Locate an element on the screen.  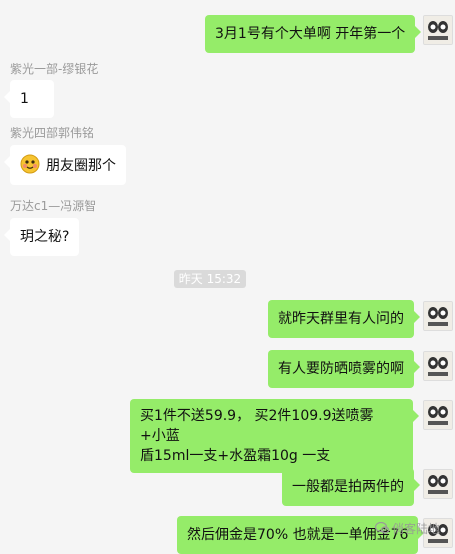
message-text: 朋友圈那个 is located at coordinates (81, 166).